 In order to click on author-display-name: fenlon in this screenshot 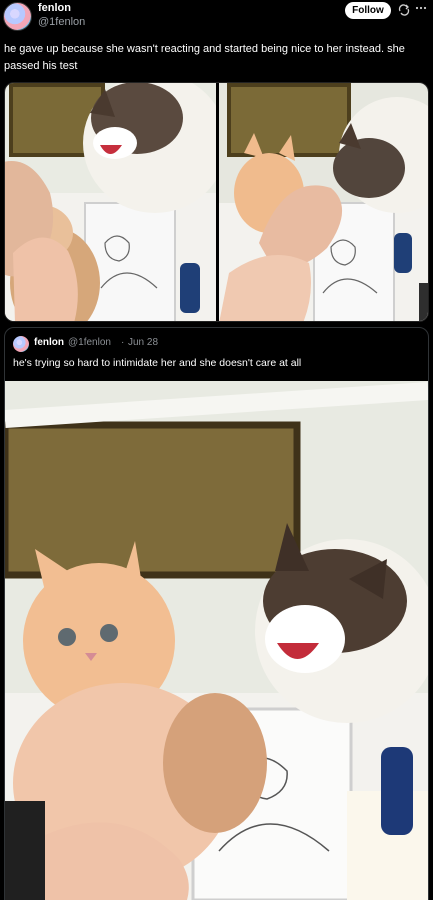, I will do `click(54, 8)`.